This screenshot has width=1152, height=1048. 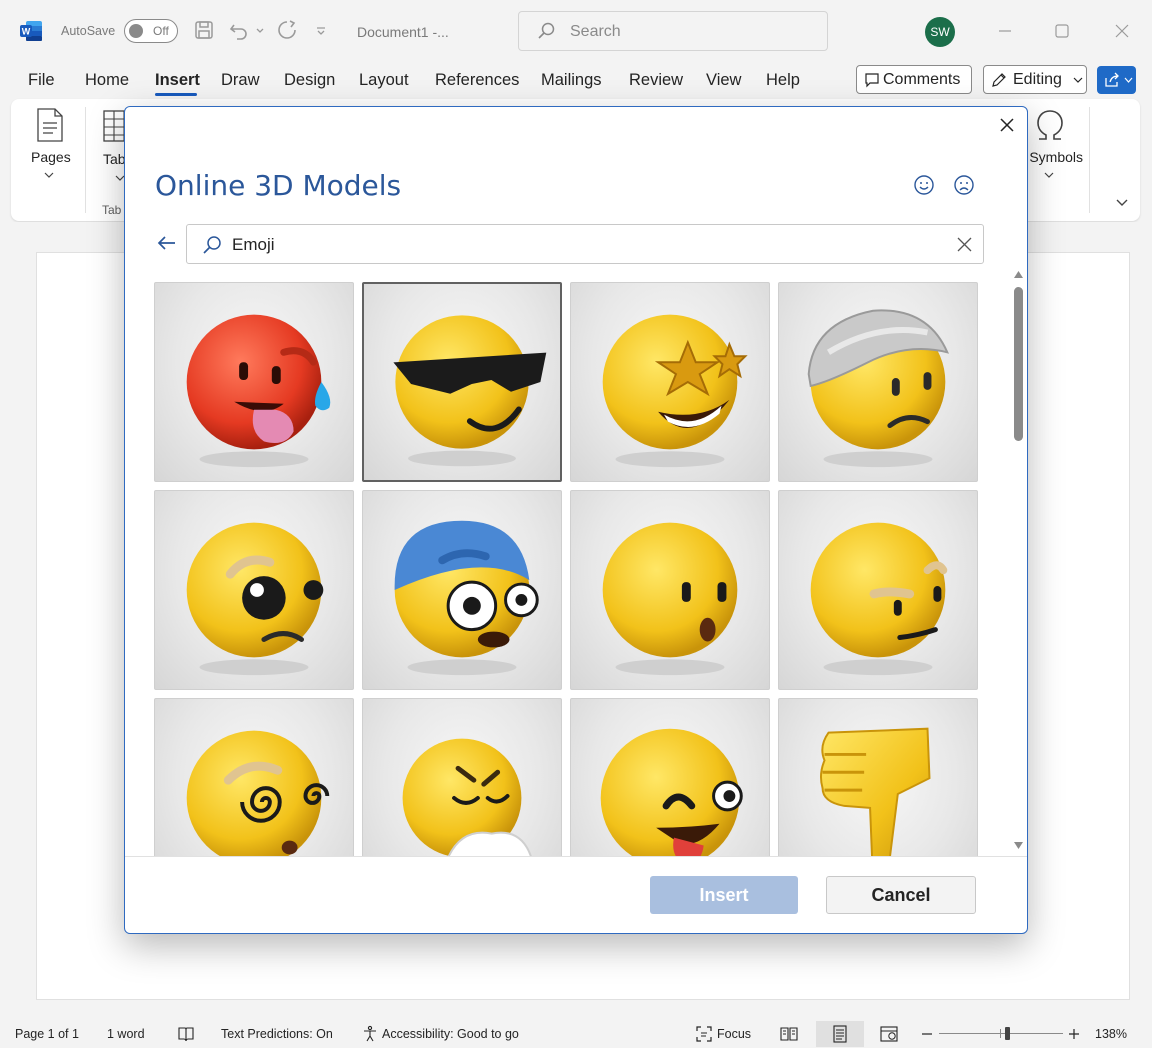 I want to click on surprised-face-3d-model, so click(x=670, y=599).